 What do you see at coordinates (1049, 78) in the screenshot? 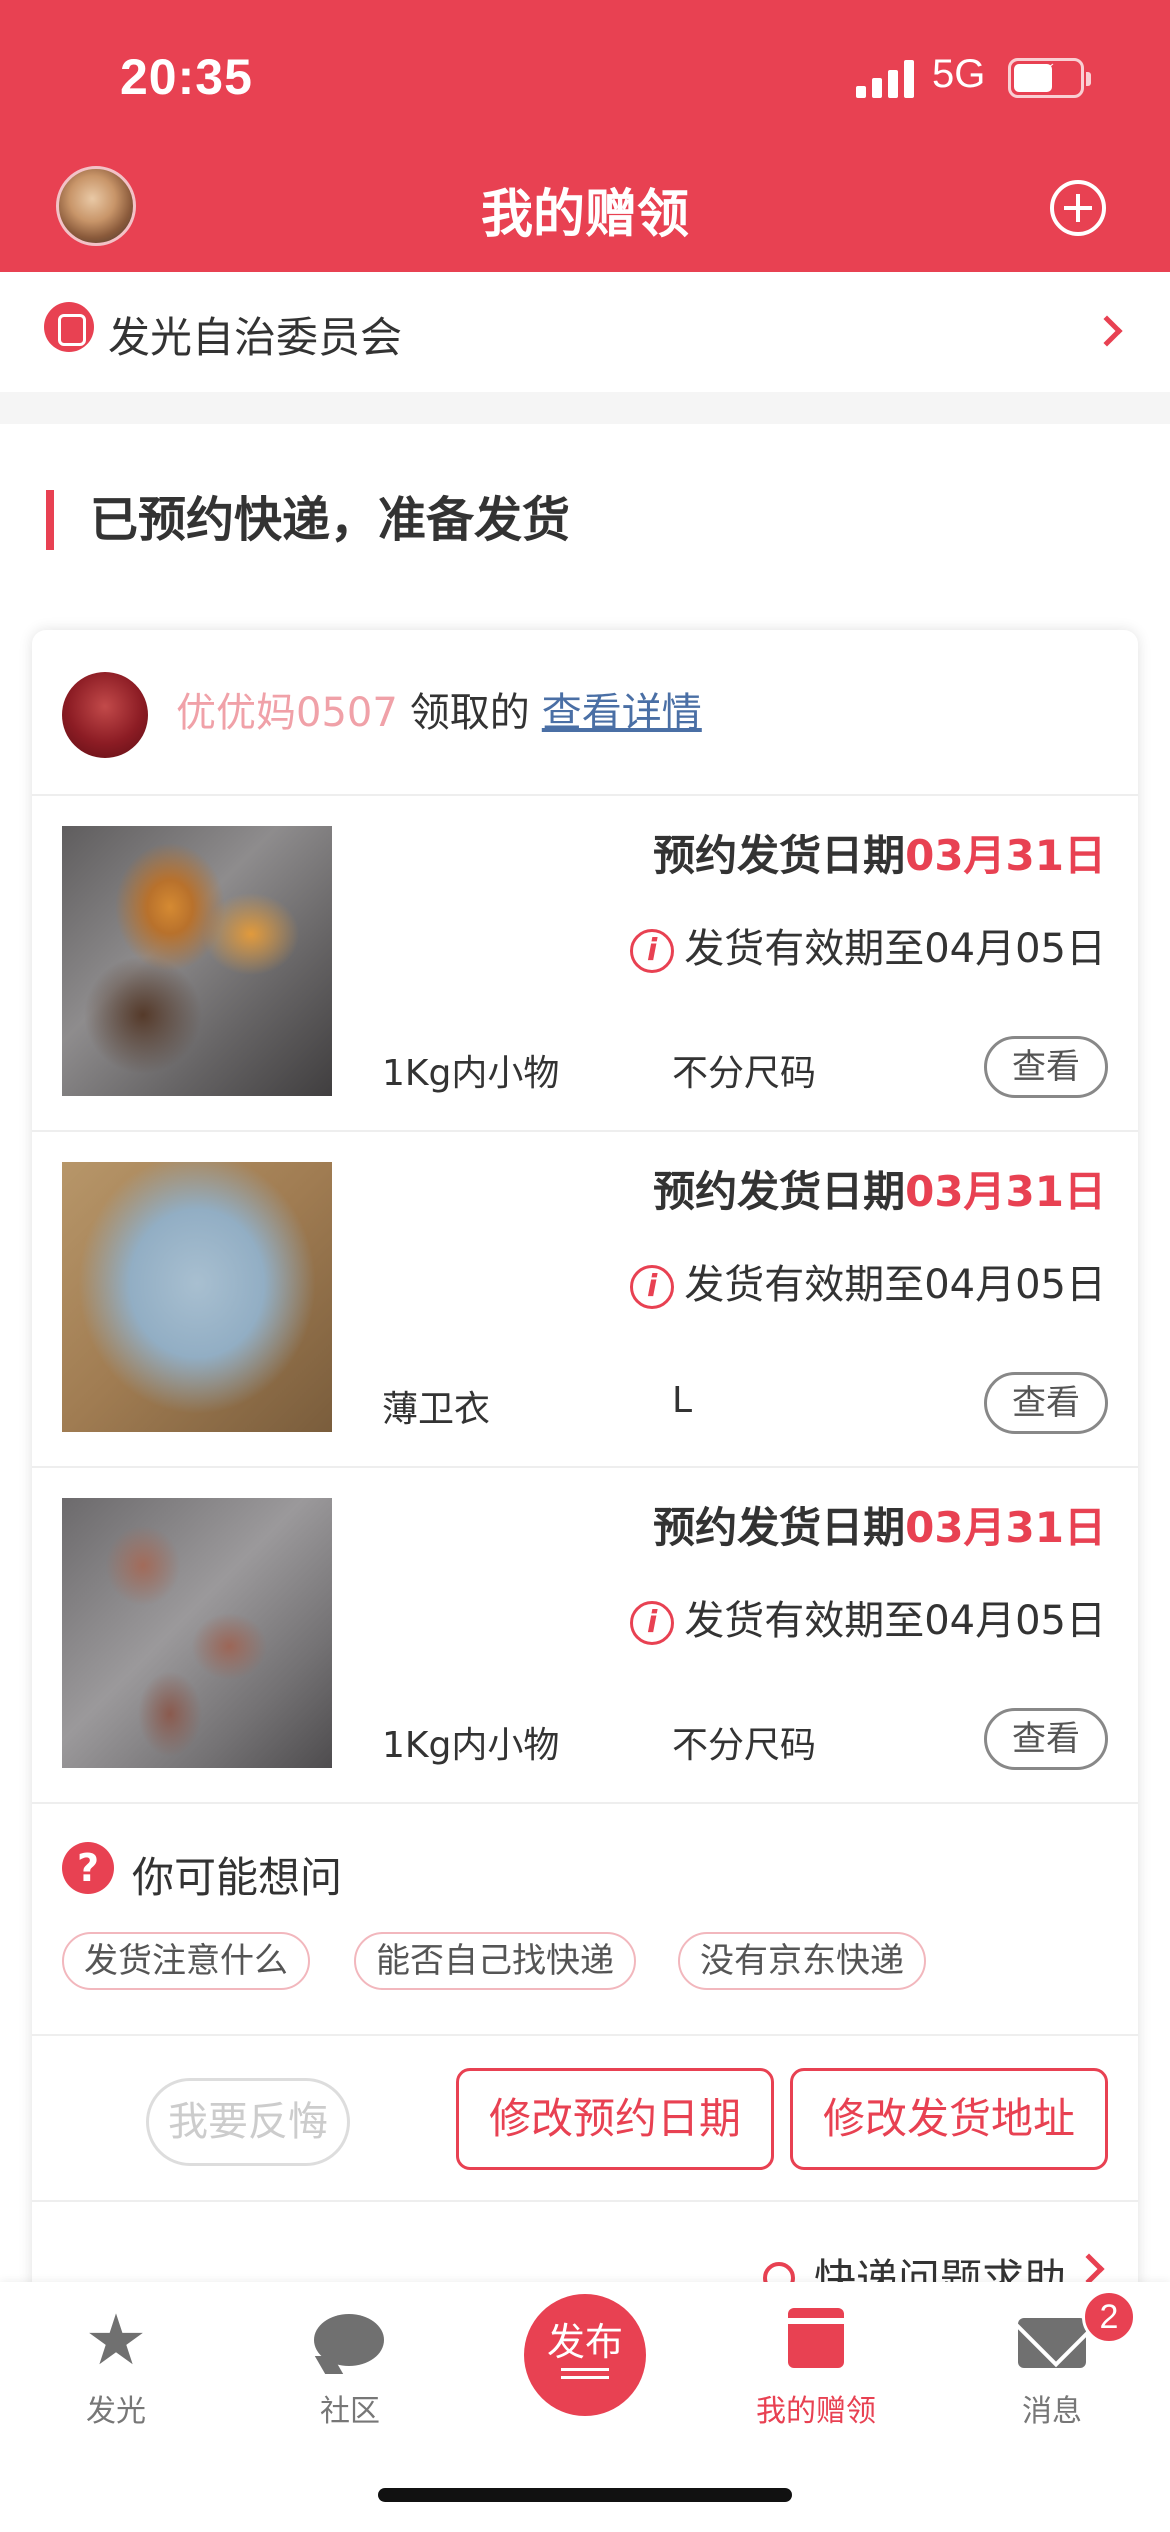
I see `battery-icon: ⚡` at bounding box center [1049, 78].